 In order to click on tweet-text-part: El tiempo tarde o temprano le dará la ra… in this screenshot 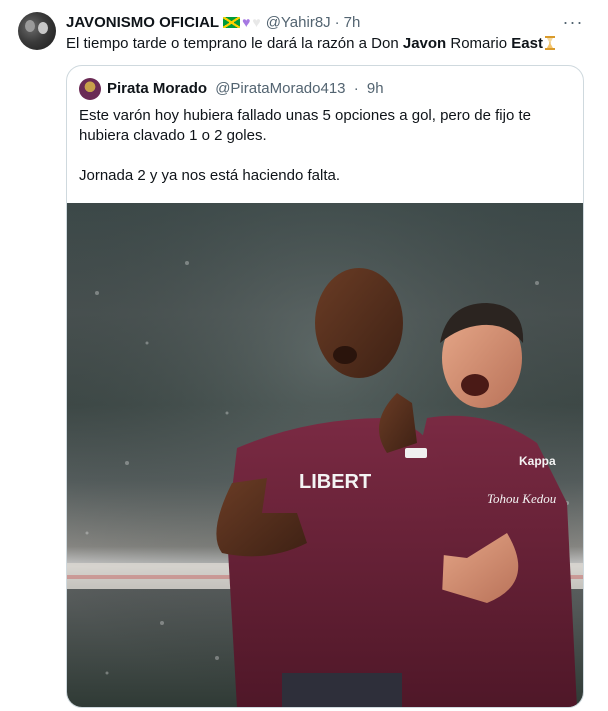, I will do `click(234, 43)`.